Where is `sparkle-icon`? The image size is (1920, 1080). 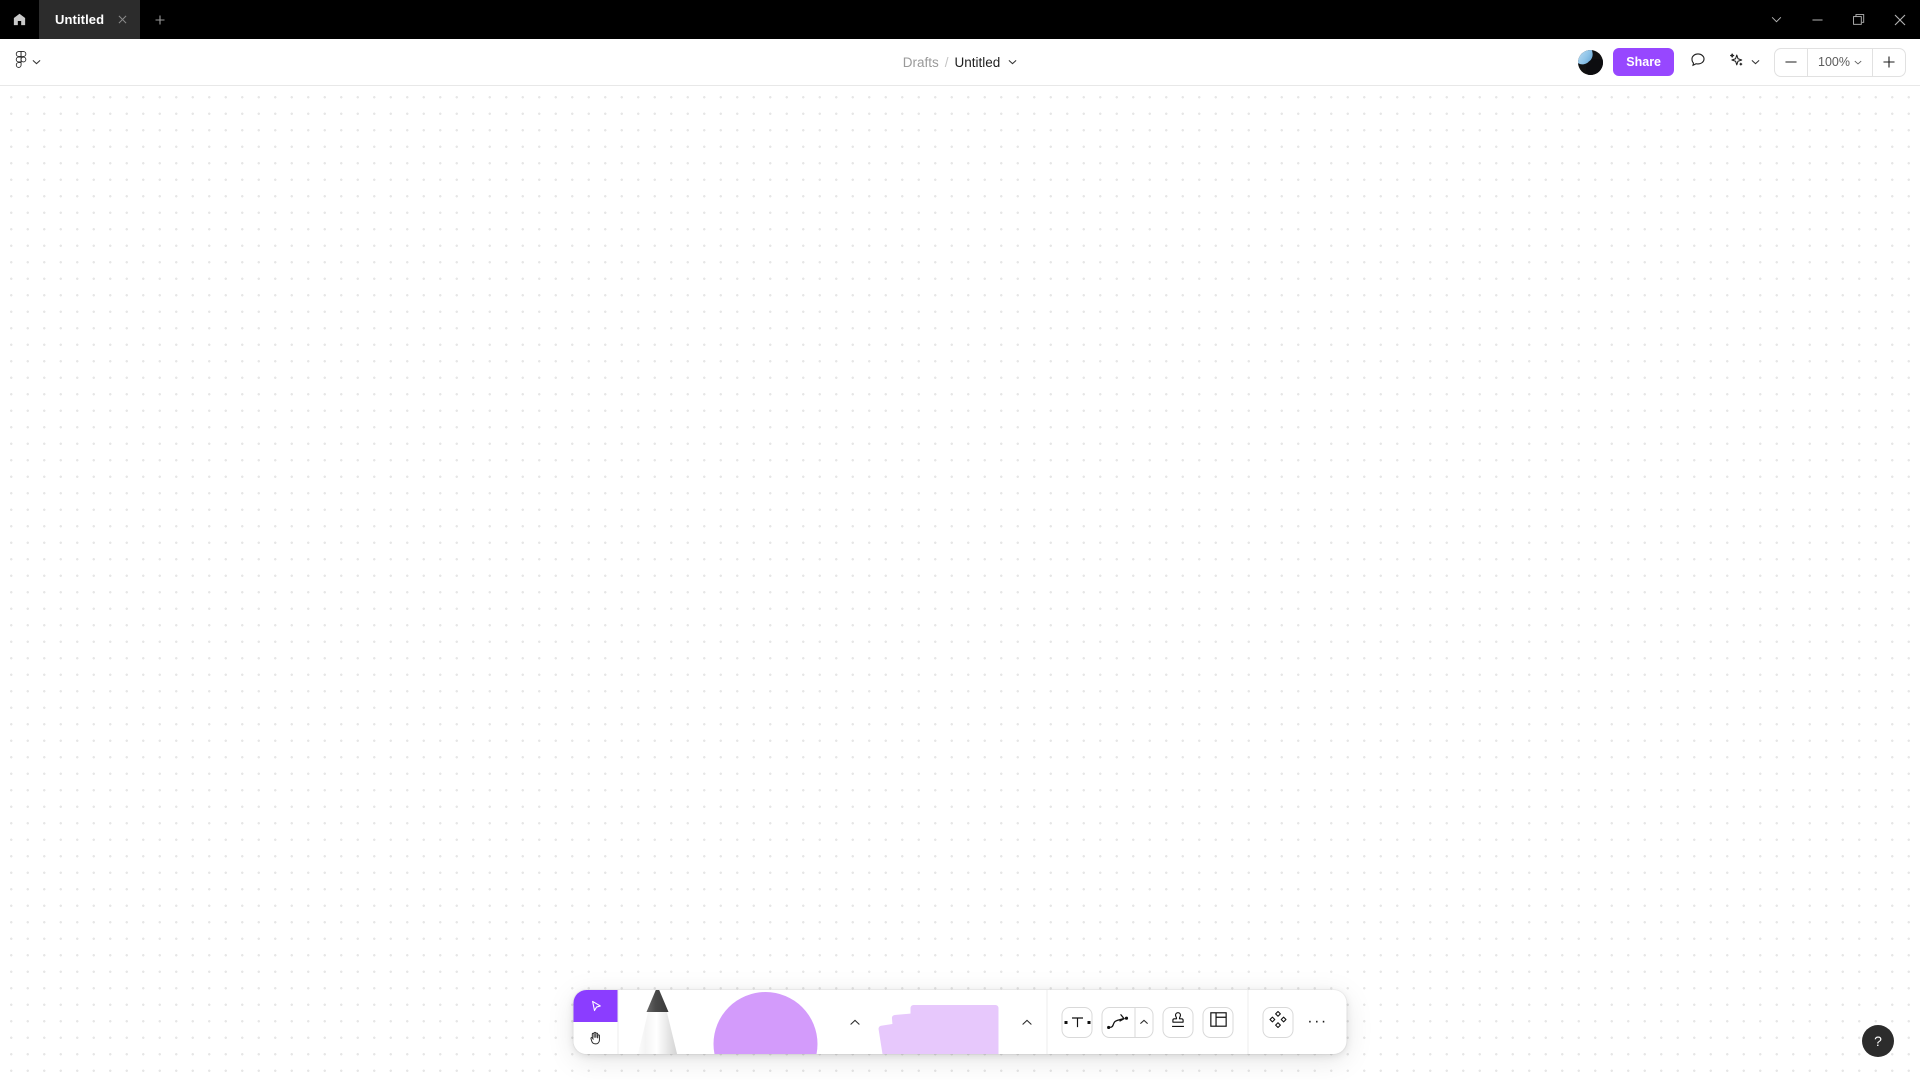
sparkle-icon is located at coordinates (1736, 62).